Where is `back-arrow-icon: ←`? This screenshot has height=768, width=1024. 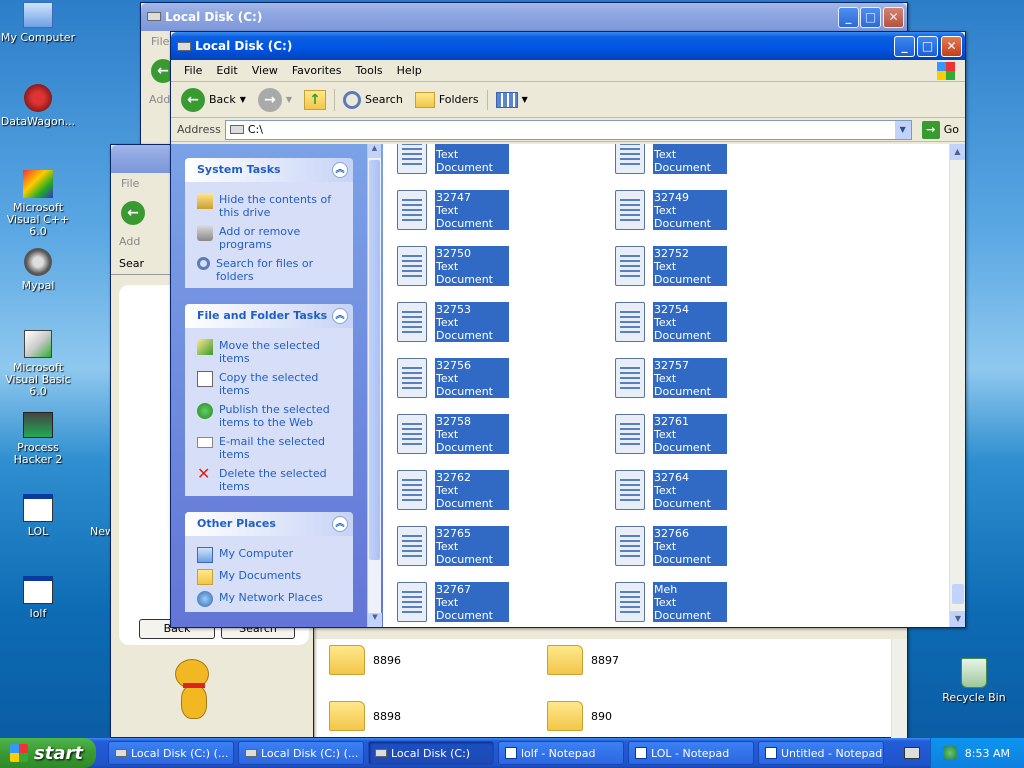
back-arrow-icon: ← is located at coordinates (133, 213).